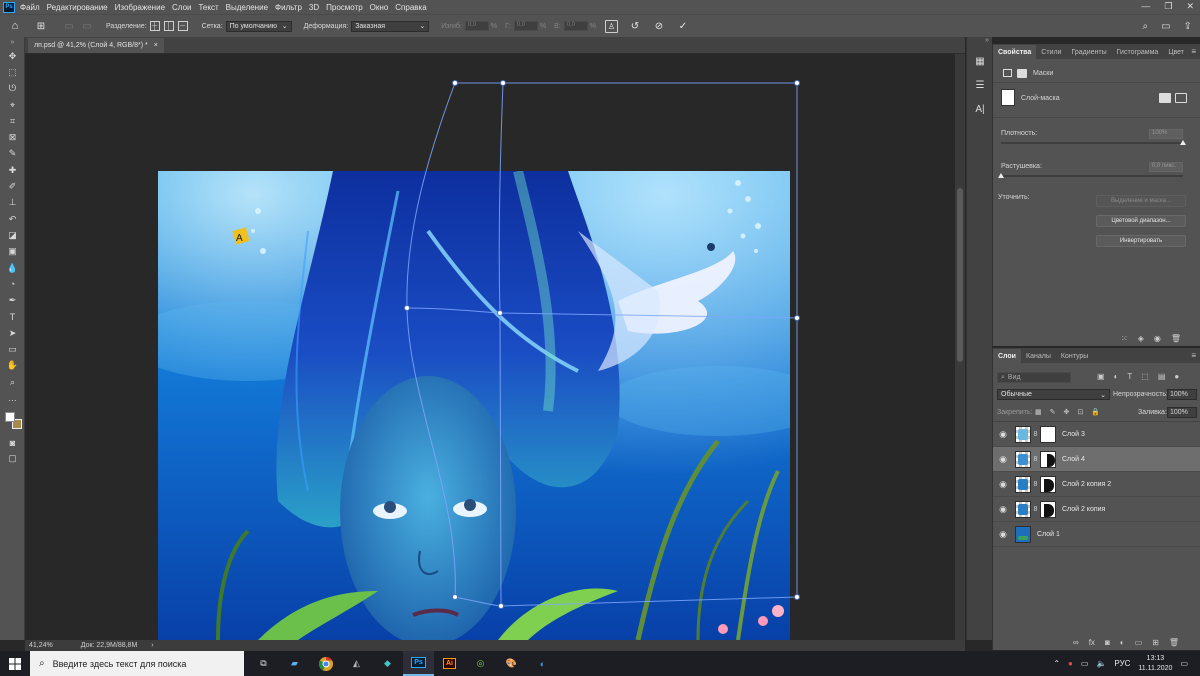  Describe the element at coordinates (314, 7) in the screenshot. I see `menu-3d: 3D` at that location.